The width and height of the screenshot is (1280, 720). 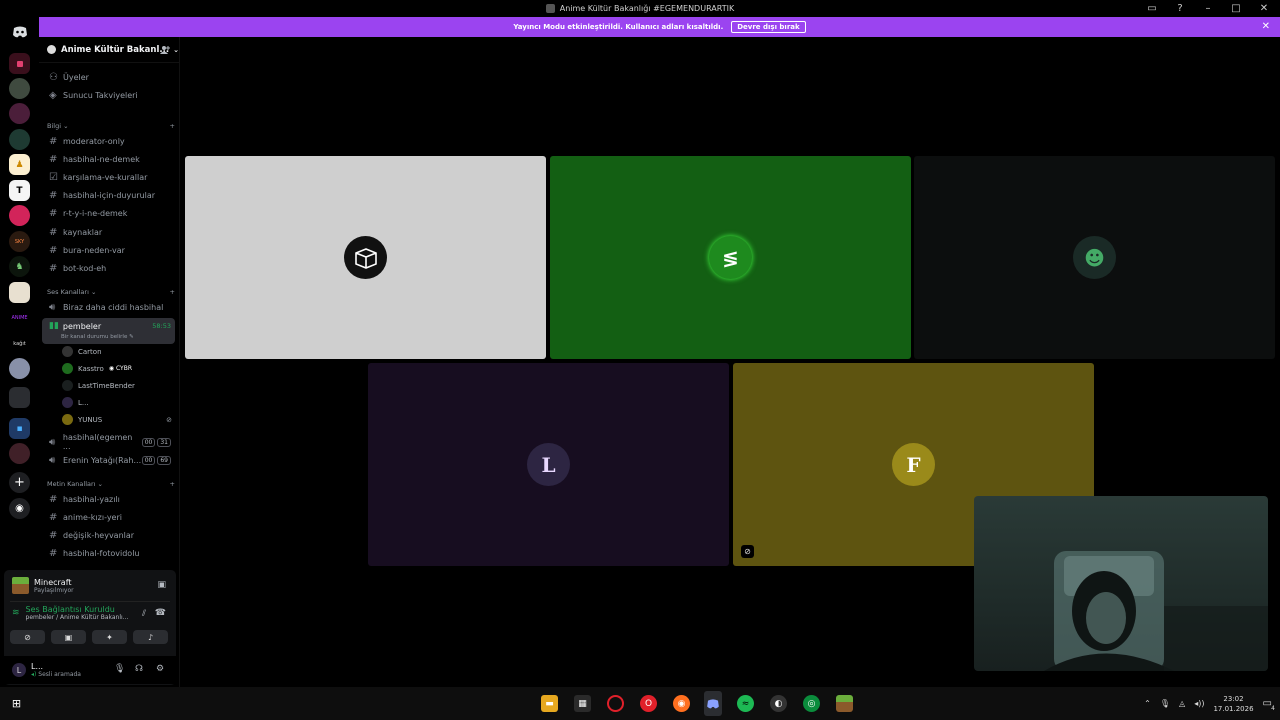 What do you see at coordinates (1180, 8) in the screenshot?
I see `help-icon: ?` at bounding box center [1180, 8].